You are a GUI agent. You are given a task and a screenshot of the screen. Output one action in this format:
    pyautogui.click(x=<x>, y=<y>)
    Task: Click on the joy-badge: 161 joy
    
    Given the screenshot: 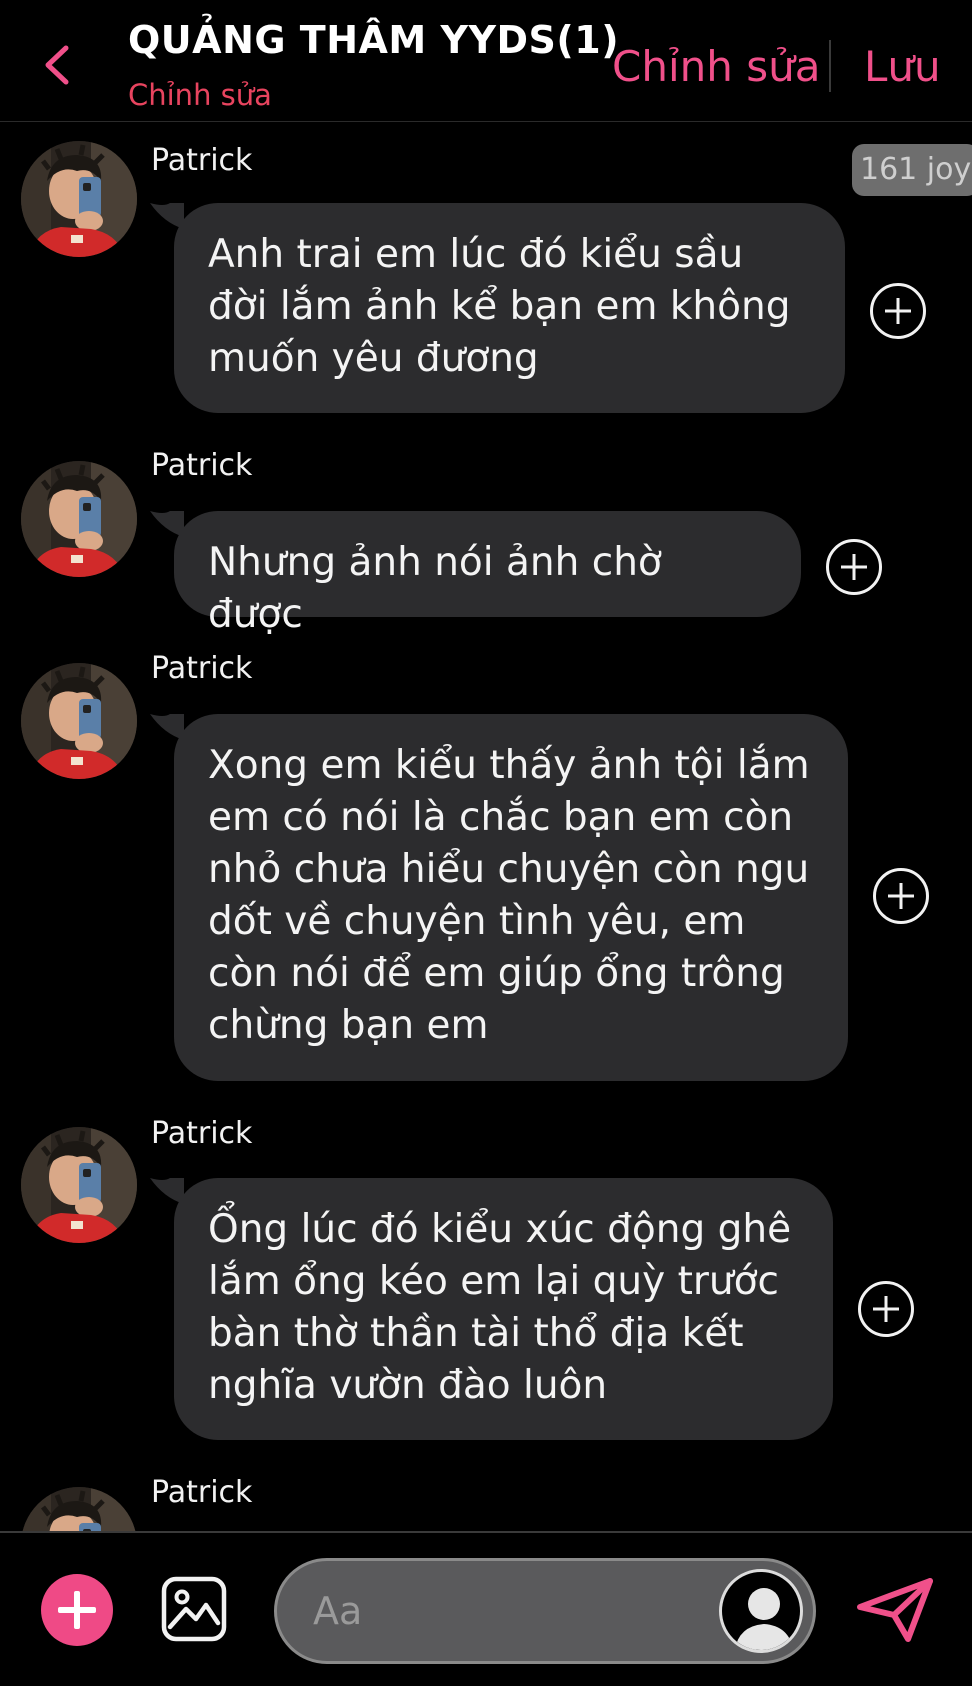 What is the action you would take?
    pyautogui.click(x=912, y=170)
    